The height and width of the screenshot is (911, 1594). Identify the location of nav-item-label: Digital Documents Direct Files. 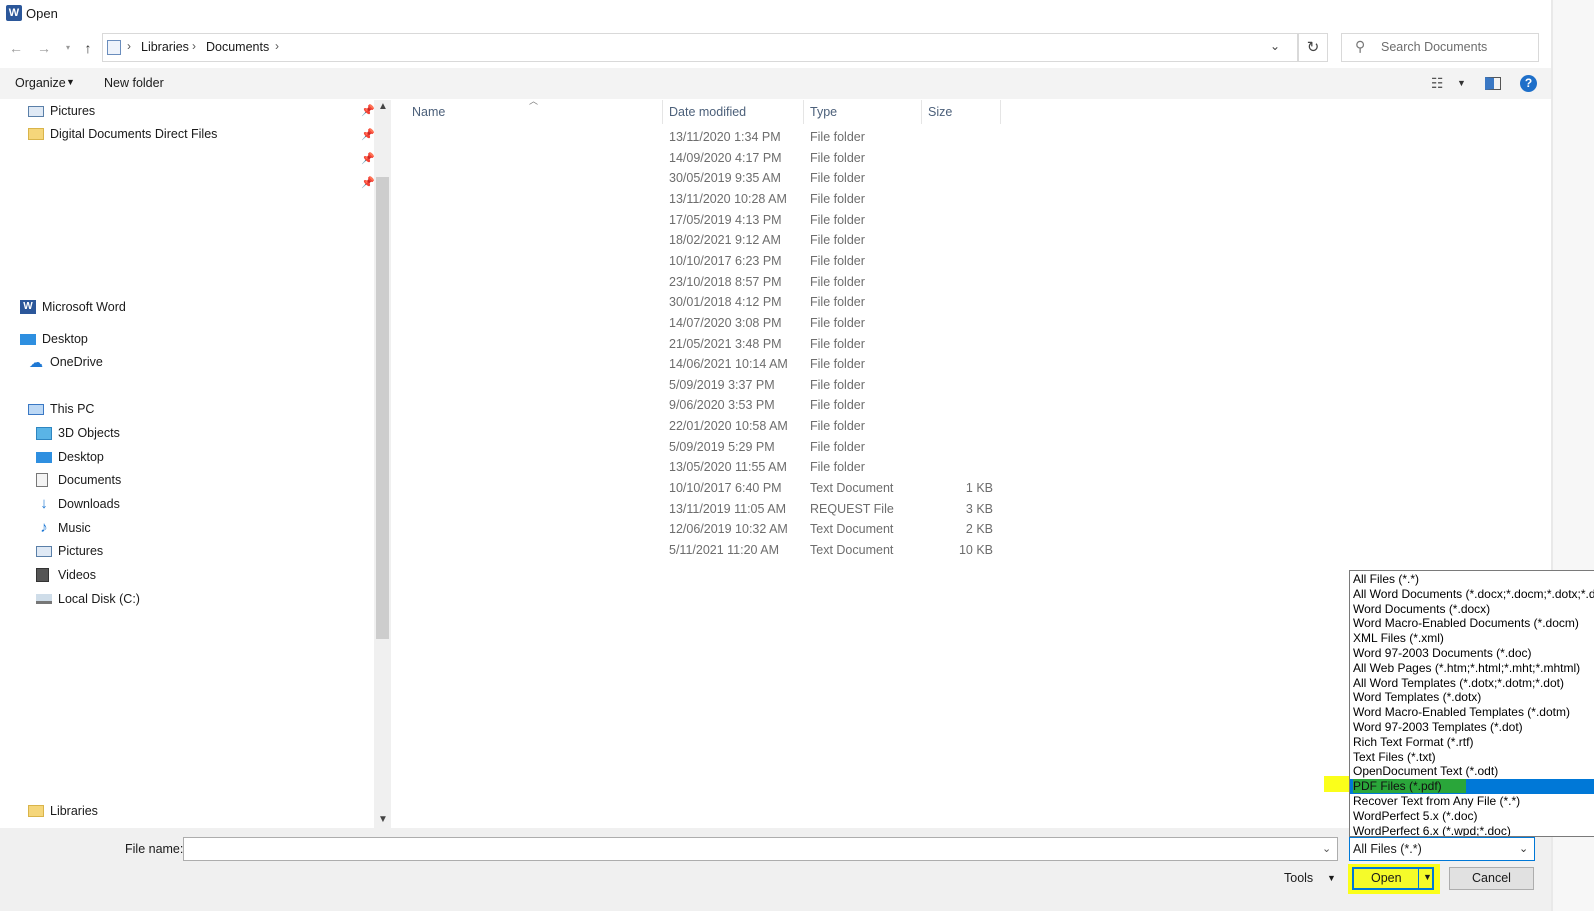
(134, 134).